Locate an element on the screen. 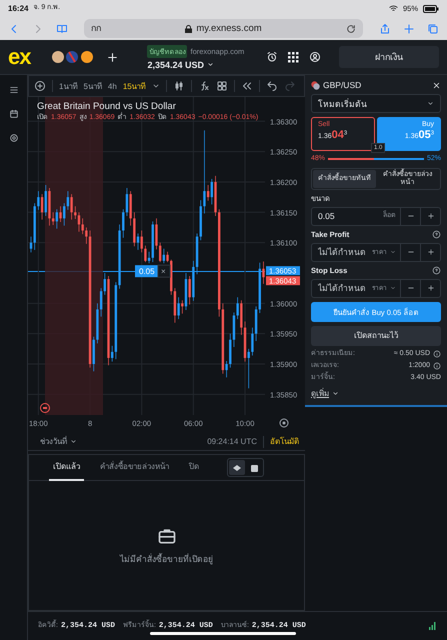  tabs-icon is located at coordinates (433, 28).